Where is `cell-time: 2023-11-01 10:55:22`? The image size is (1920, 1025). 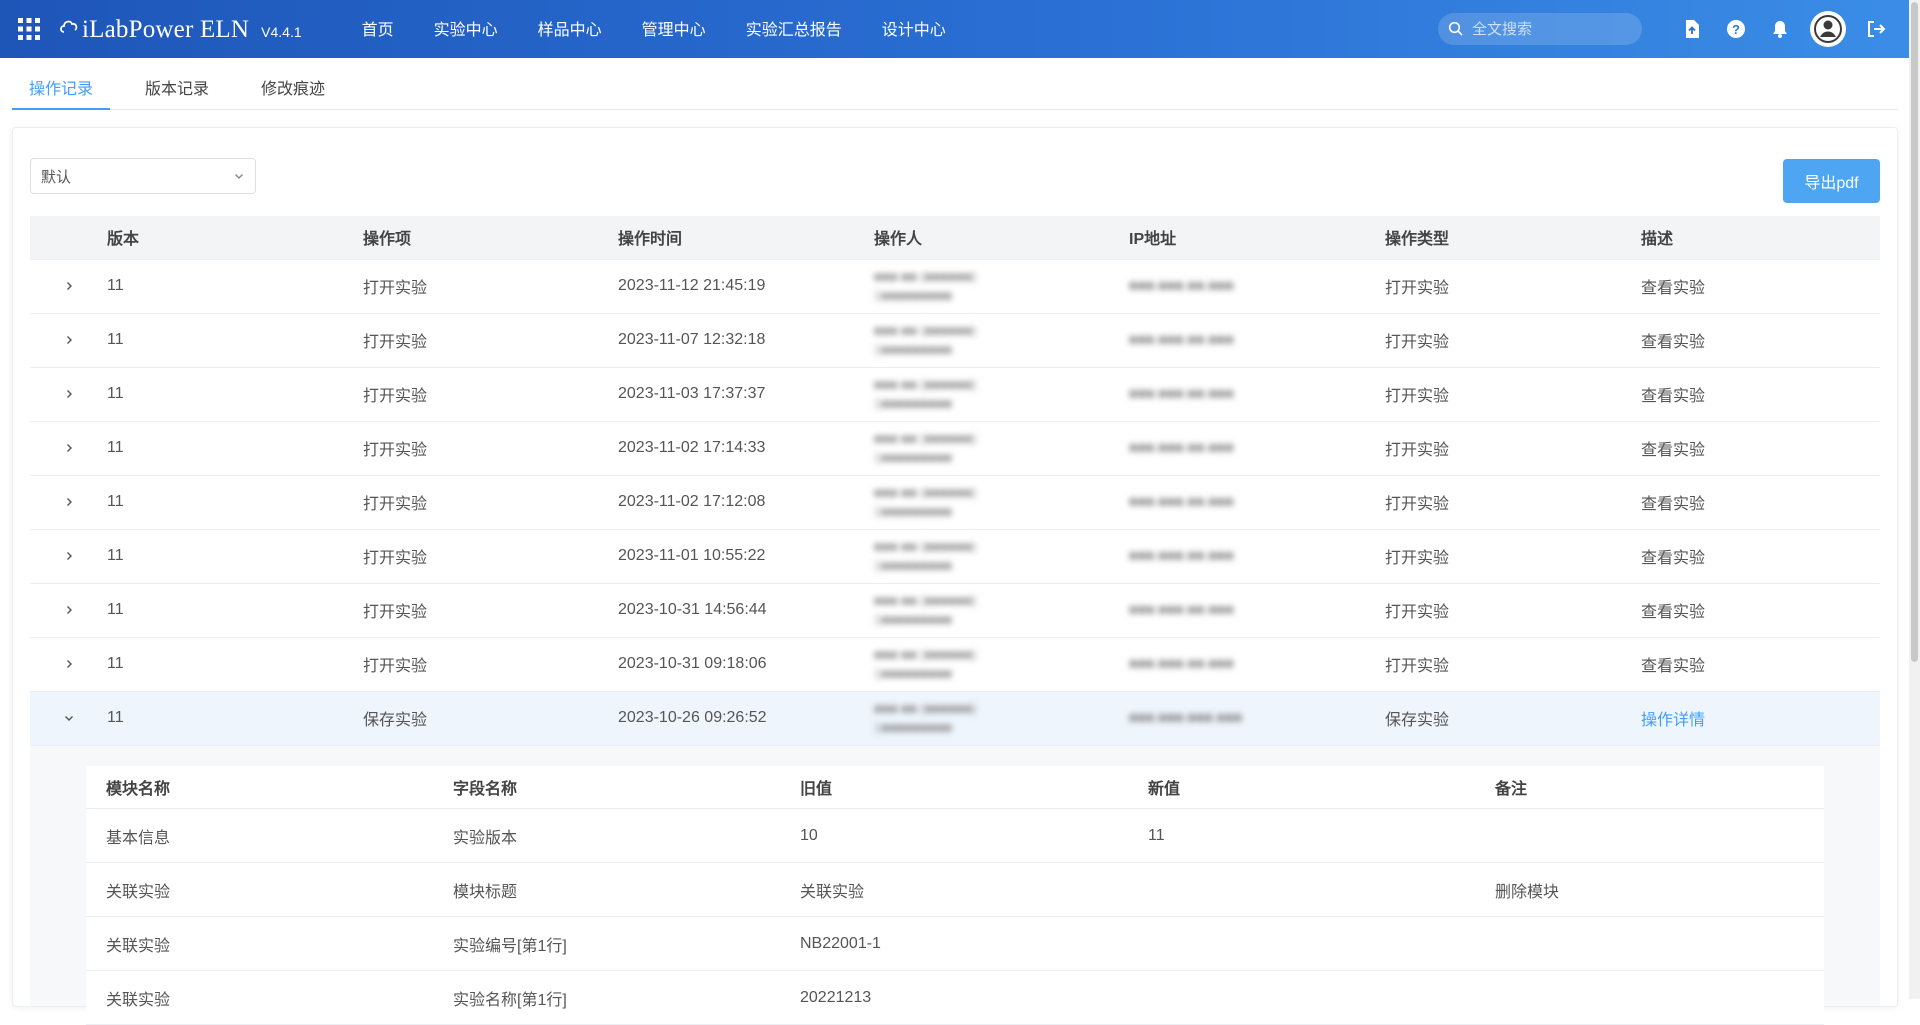 cell-time: 2023-11-01 10:55:22 is located at coordinates (746, 556).